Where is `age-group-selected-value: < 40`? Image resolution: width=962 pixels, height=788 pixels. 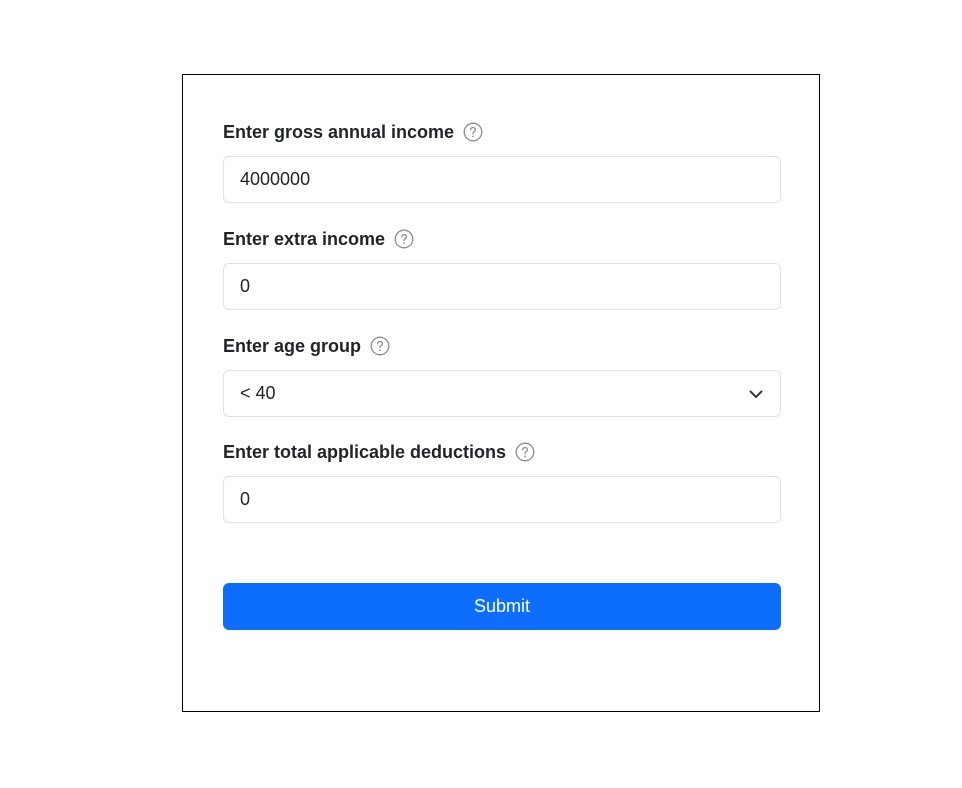 age-group-selected-value: < 40 is located at coordinates (258, 393).